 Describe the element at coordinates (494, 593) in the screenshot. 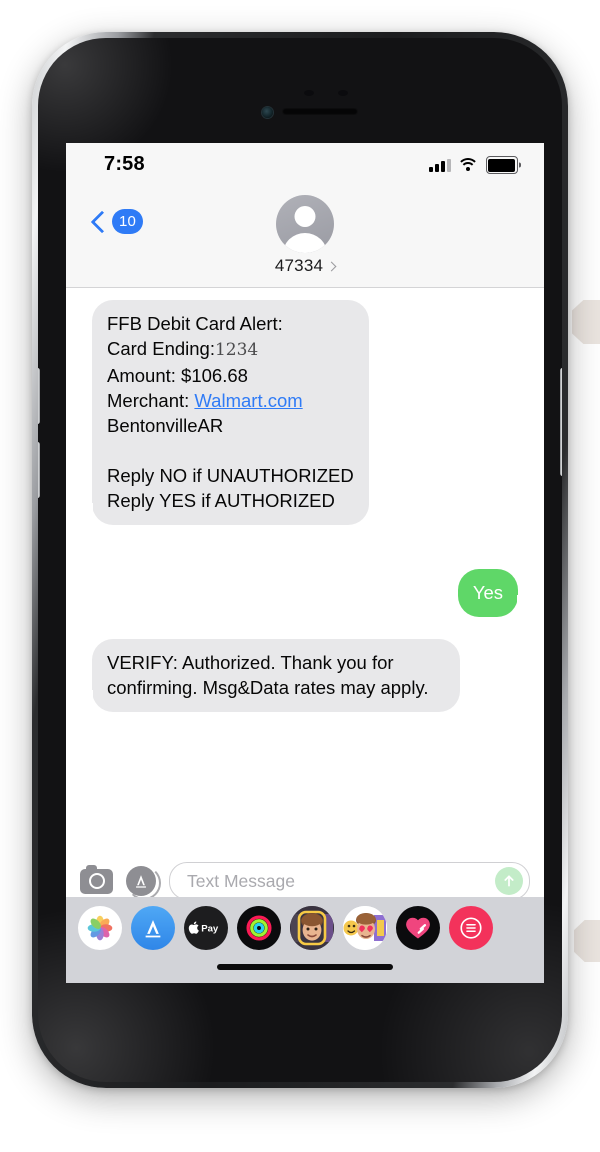

I see `message-bubble-reply: Yes` at that location.